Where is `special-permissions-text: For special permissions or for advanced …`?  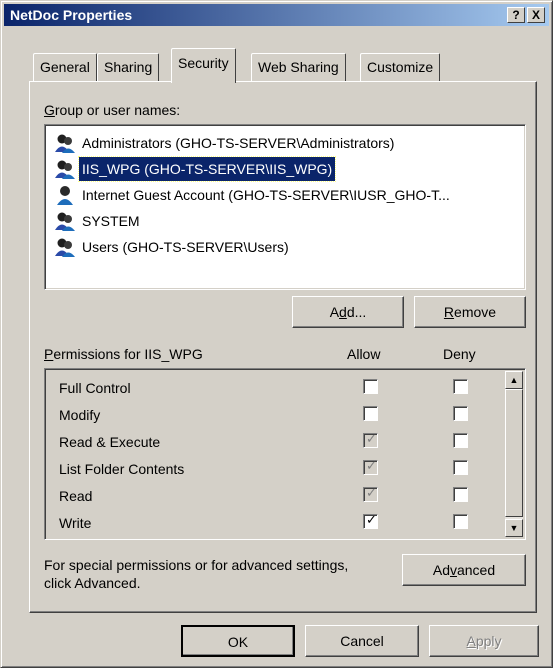
special-permissions-text: For special permissions or for advanced … is located at coordinates (196, 574).